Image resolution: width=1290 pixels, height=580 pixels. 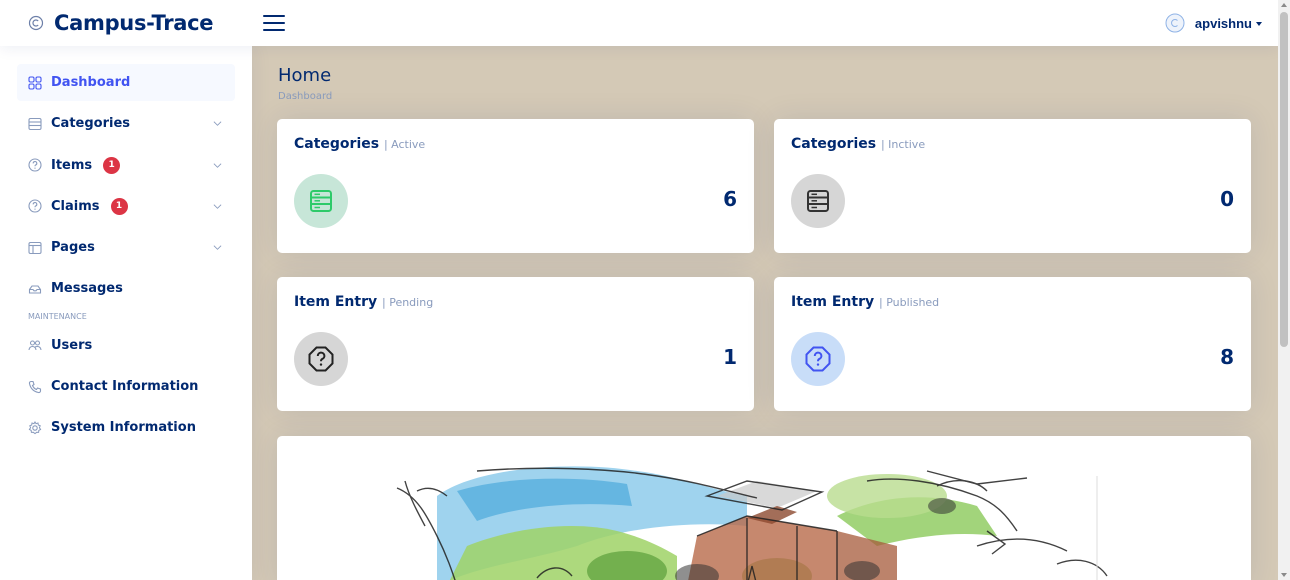 I want to click on nav-heading-maintenance: MAINTENANCE, so click(x=57, y=316).